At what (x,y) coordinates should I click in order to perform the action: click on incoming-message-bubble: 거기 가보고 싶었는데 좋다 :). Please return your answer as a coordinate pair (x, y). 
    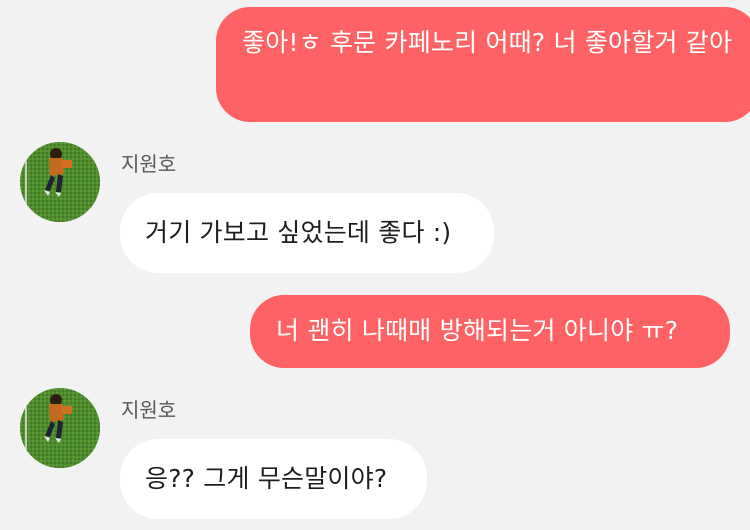
    Looking at the image, I should click on (307, 233).